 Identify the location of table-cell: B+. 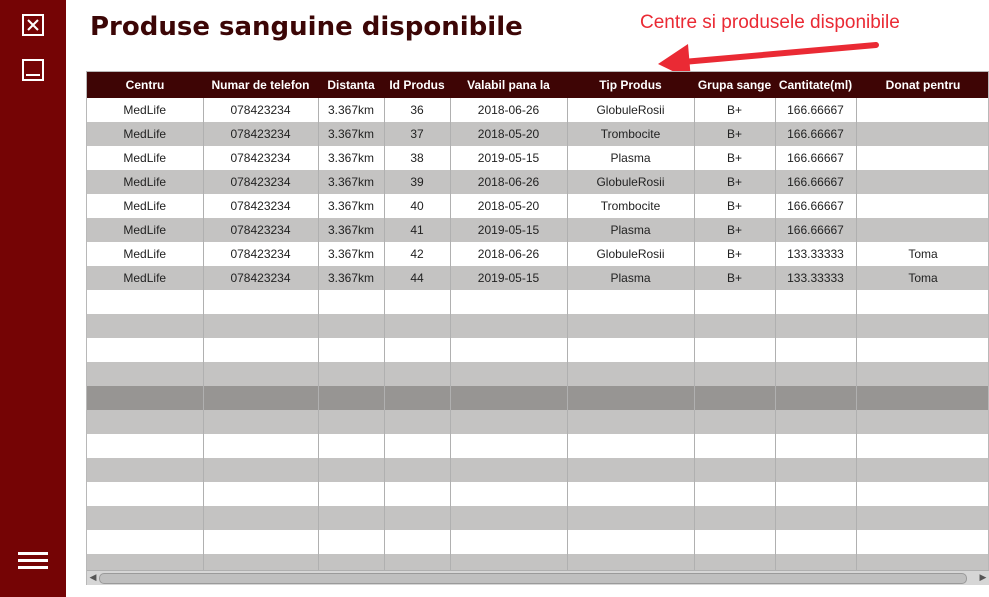
(735, 230).